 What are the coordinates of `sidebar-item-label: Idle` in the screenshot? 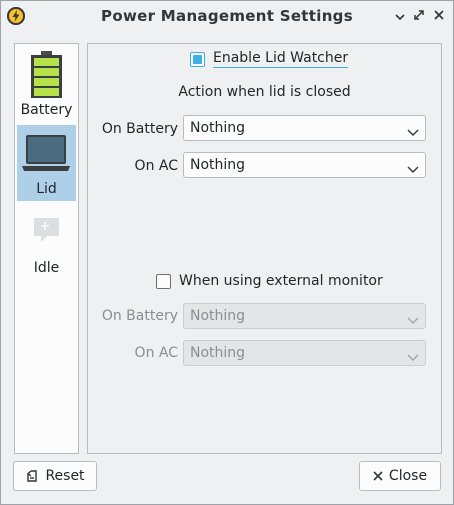 It's located at (46, 268).